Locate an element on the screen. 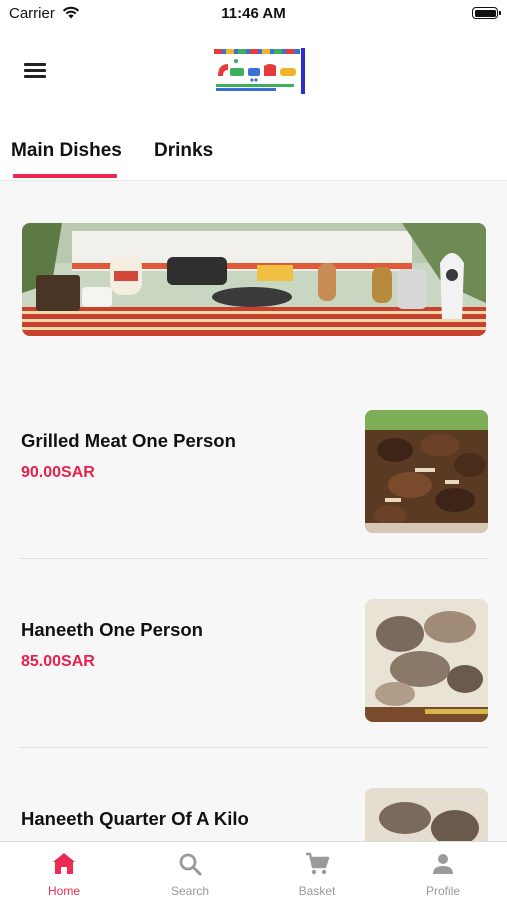 This screenshot has height=901, width=507. hamburger-menu-icon is located at coordinates (35, 70).